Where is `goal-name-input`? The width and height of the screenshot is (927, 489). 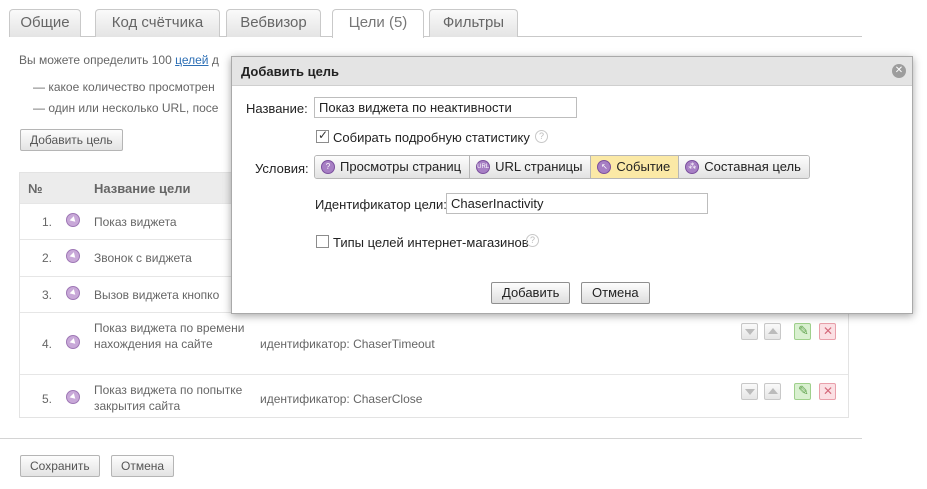 goal-name-input is located at coordinates (445, 107).